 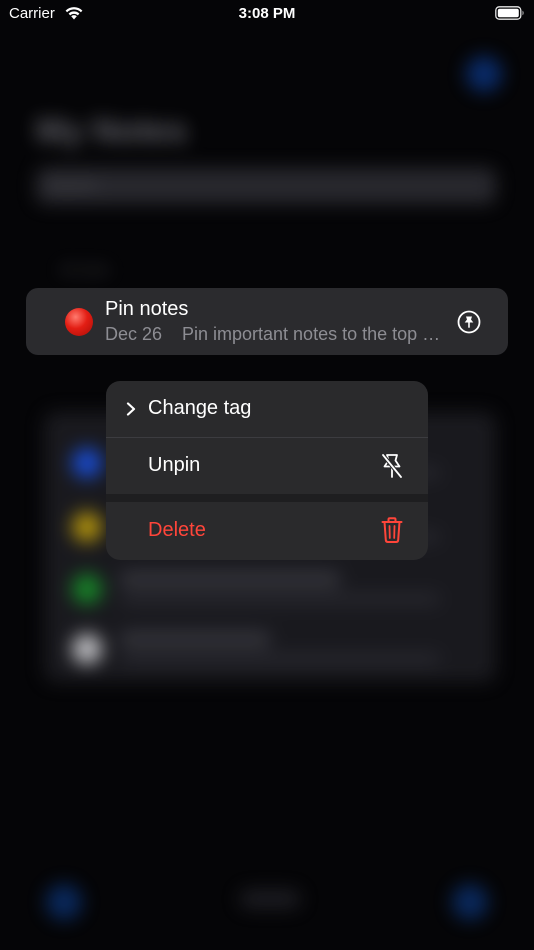 What do you see at coordinates (71, 185) in the screenshot?
I see `search-placeholder: Search` at bounding box center [71, 185].